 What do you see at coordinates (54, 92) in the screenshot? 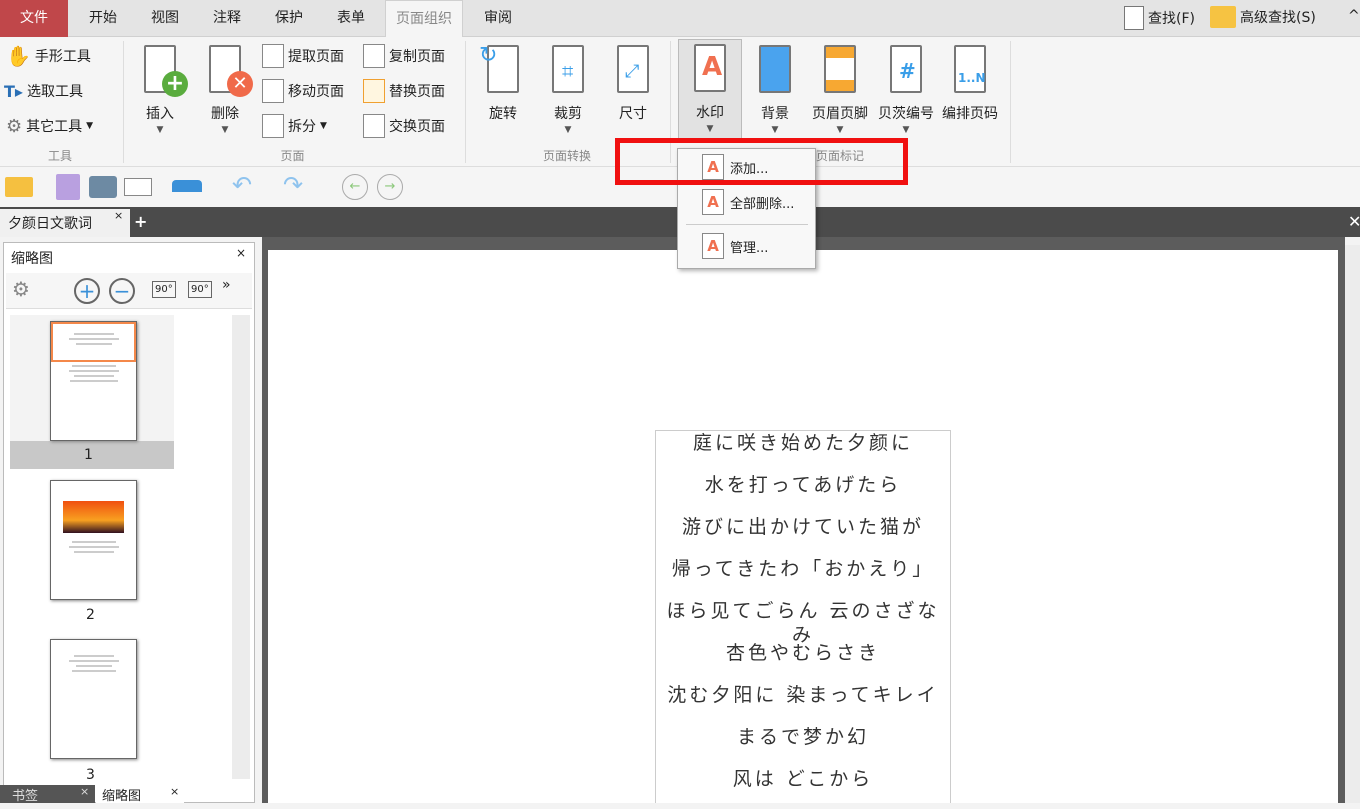
I see `select-tool-label: 选取工具` at bounding box center [54, 92].